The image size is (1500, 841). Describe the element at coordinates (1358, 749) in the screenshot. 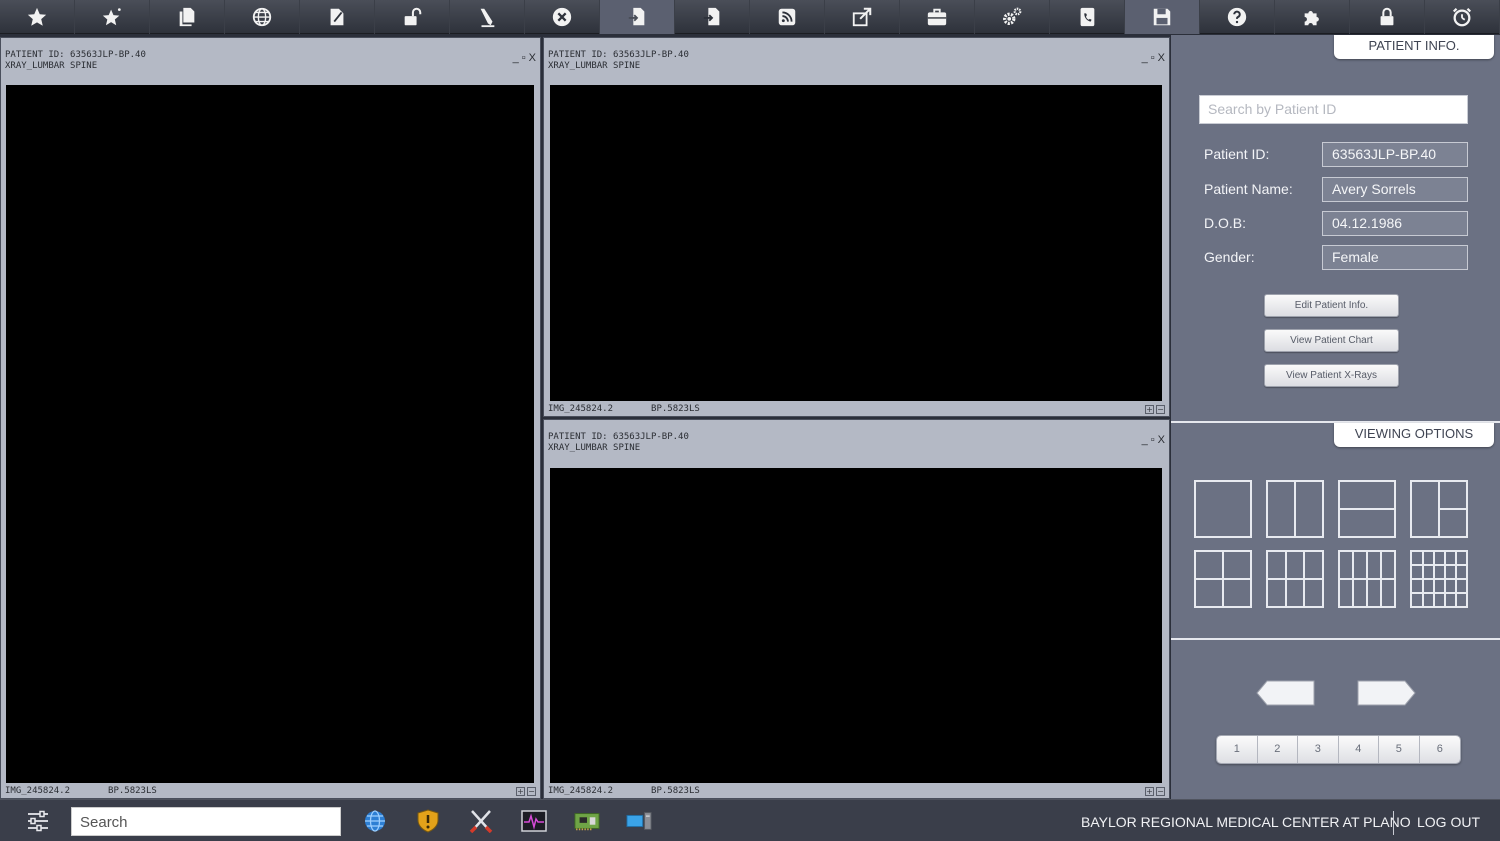

I see `page-4-button: 4` at that location.